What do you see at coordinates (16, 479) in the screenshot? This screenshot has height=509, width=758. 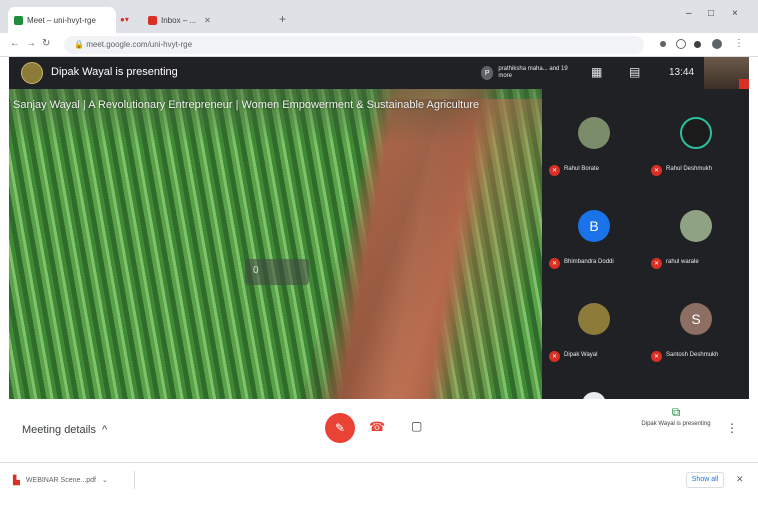 I see `pdf-icon: ▙` at bounding box center [16, 479].